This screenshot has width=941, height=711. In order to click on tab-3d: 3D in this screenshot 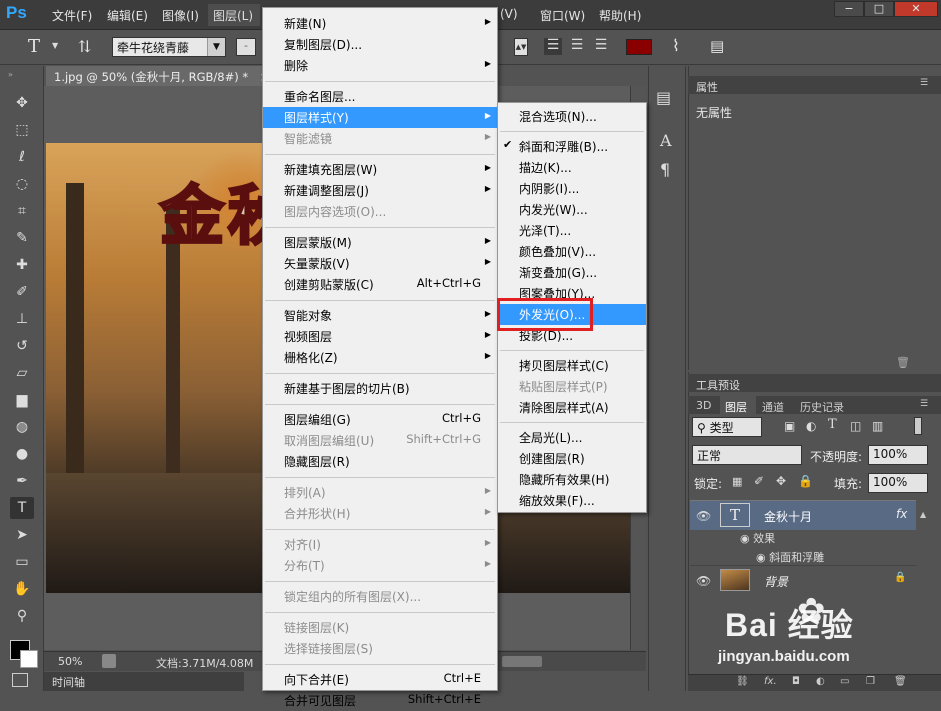, I will do `click(703, 405)`.